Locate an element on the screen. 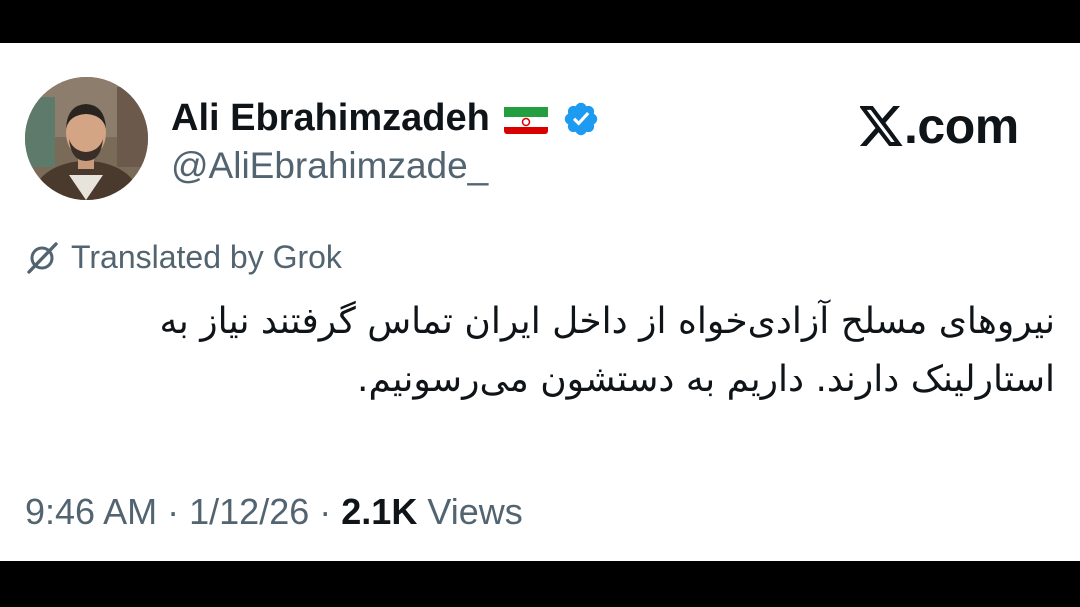 The width and height of the screenshot is (1080, 607). top-black-bar is located at coordinates (540, 21).